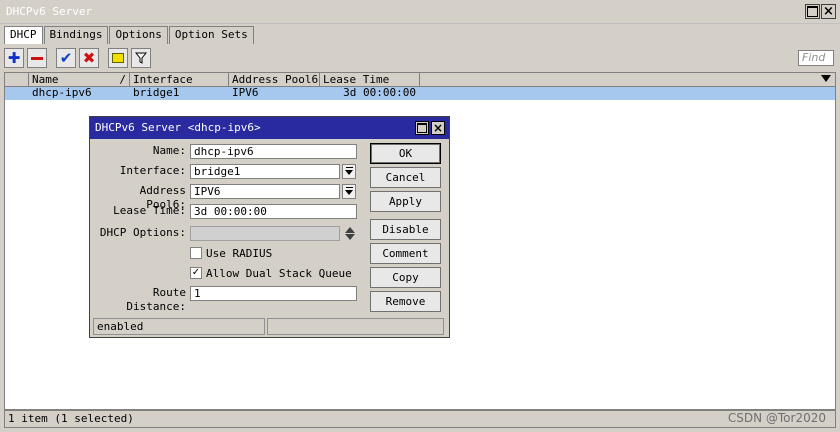  What do you see at coordinates (179, 80) in the screenshot?
I see `column-interface: Interface` at bounding box center [179, 80].